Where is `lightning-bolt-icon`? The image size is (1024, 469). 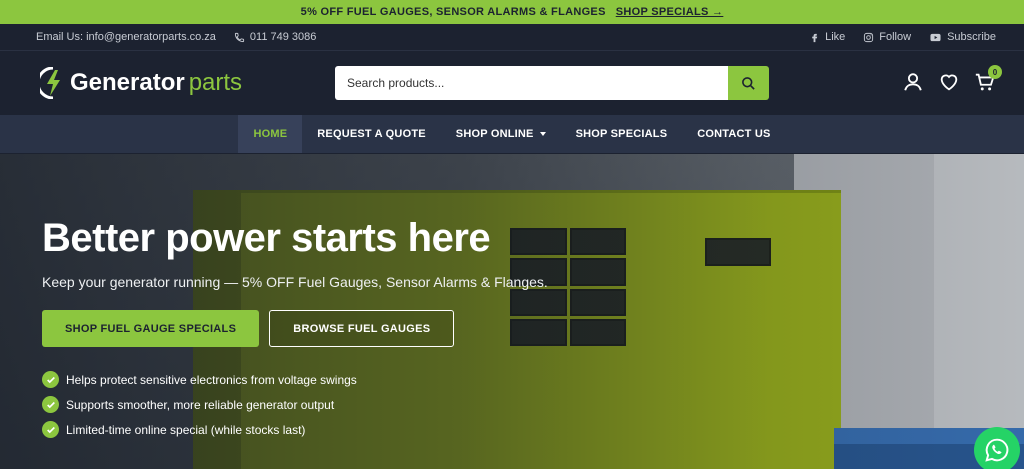
lightning-bolt-icon is located at coordinates (50, 83).